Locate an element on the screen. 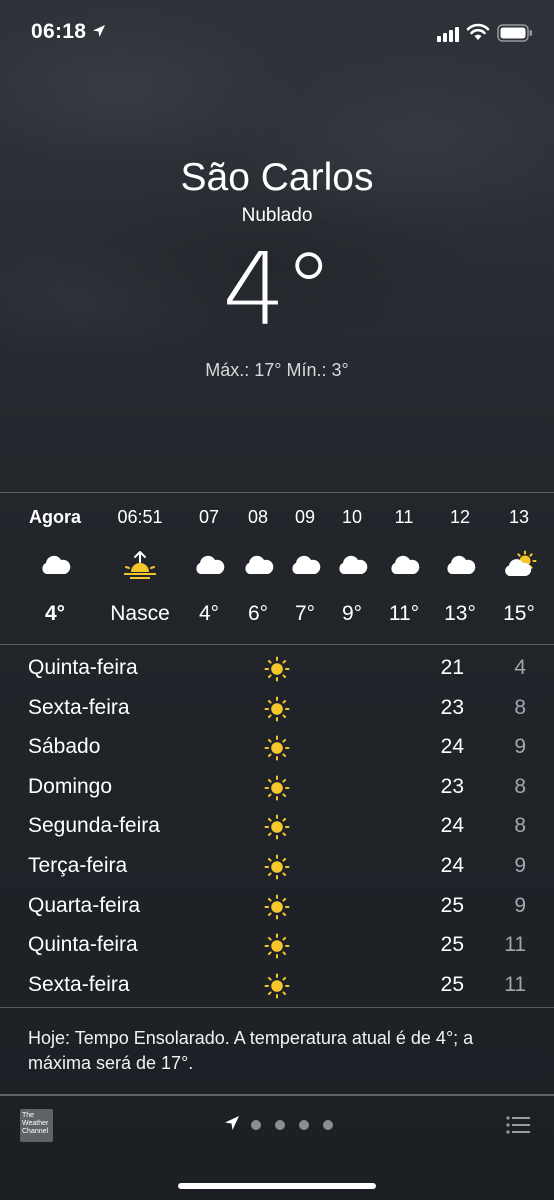 This screenshot has height=1200, width=554. page-indicator is located at coordinates (282, 1125).